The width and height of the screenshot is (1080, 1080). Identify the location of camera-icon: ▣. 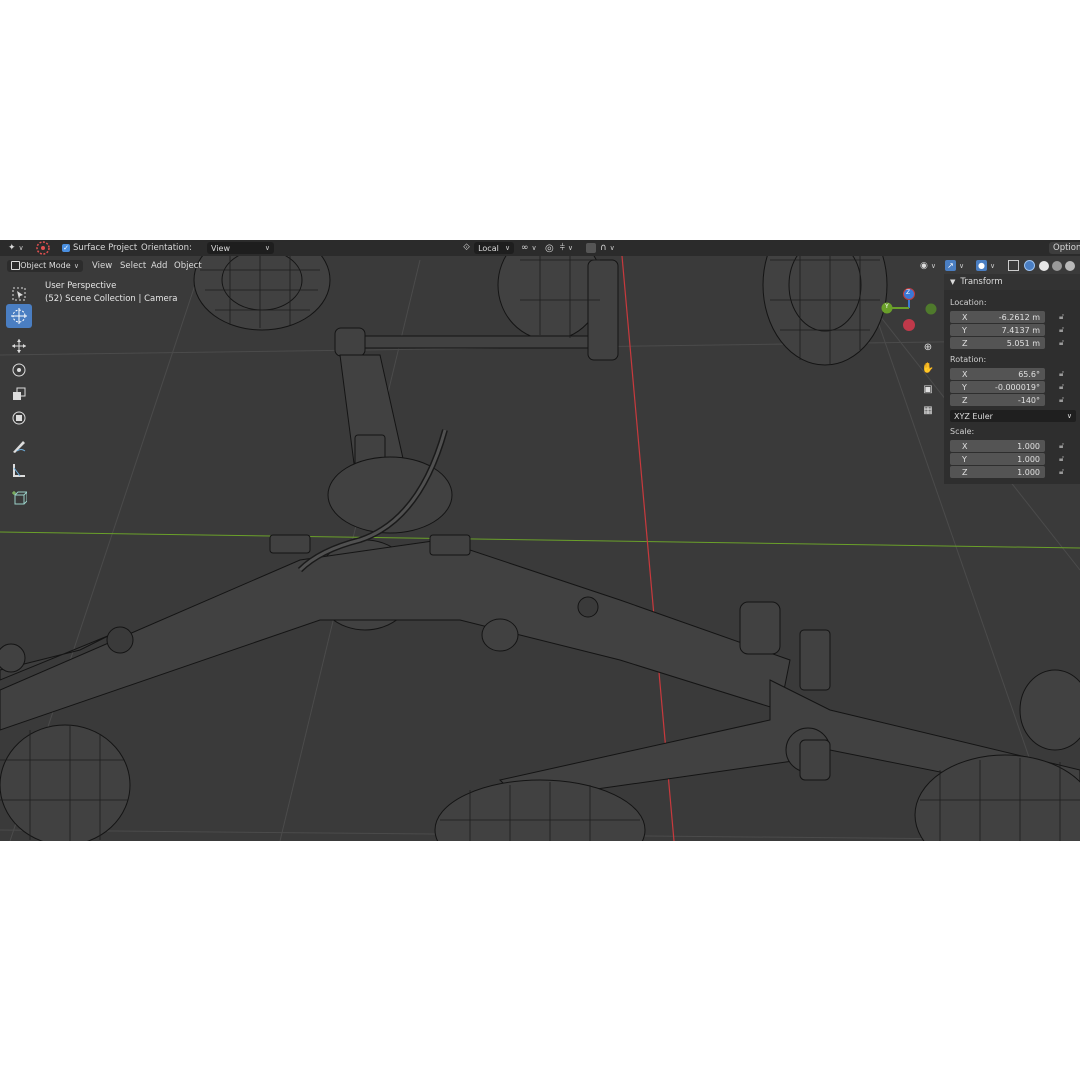
(928, 389).